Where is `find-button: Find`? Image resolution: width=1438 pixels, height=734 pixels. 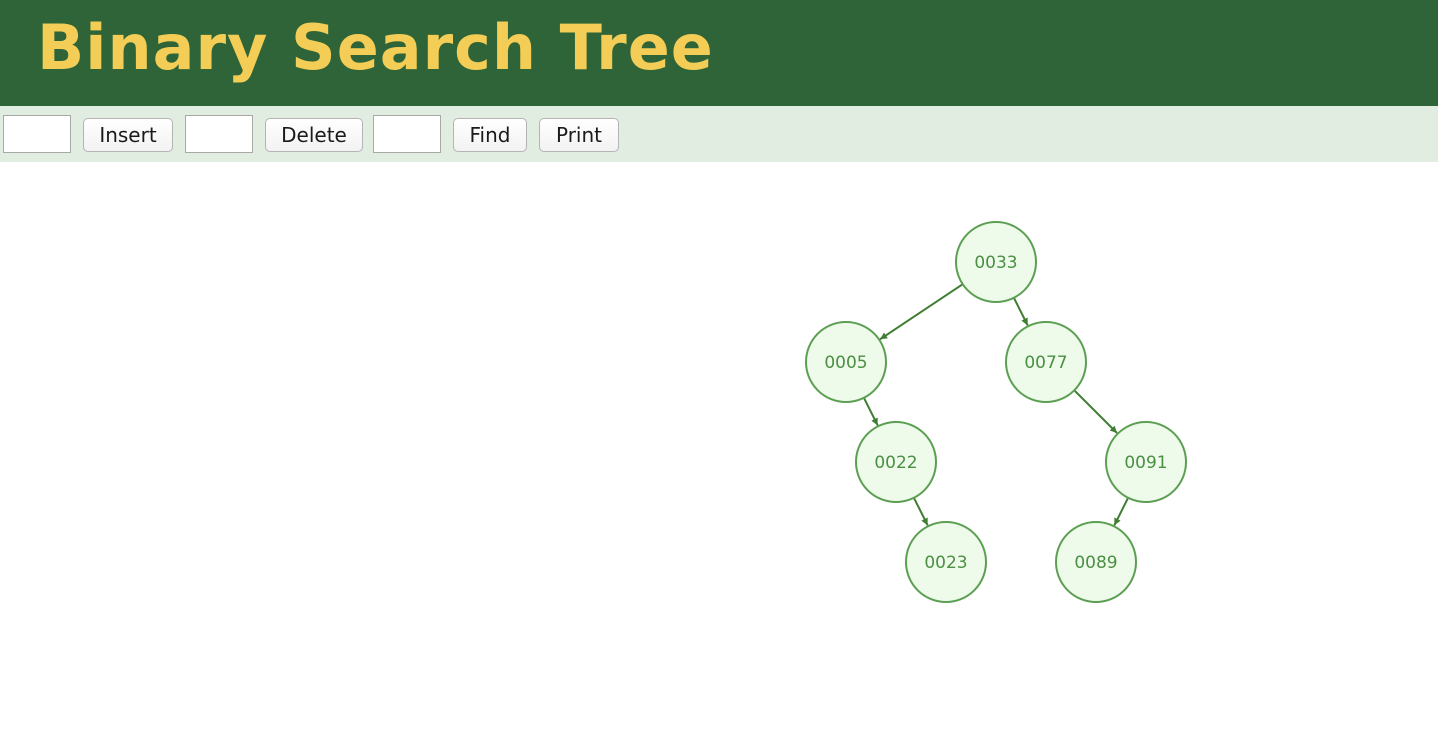 find-button: Find is located at coordinates (490, 135).